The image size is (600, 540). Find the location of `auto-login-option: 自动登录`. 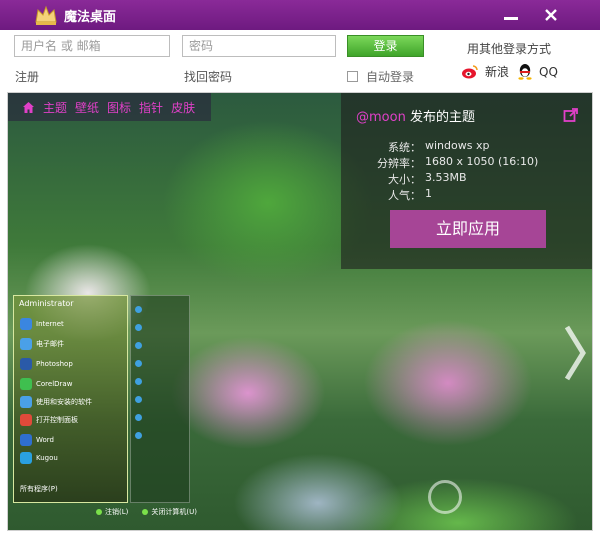

auto-login-option: 自动登录 is located at coordinates (380, 76).